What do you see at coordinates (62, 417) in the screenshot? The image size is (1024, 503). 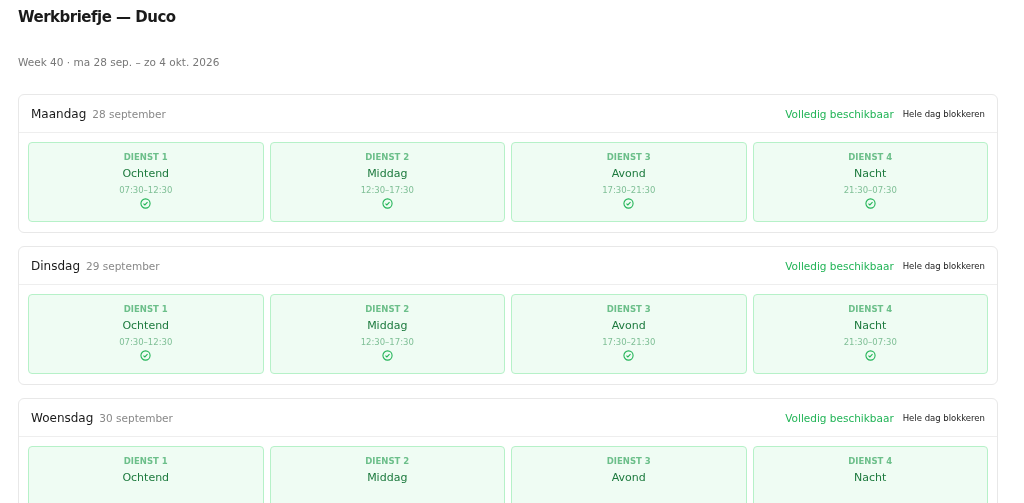 I see `day-name: Woensdag` at bounding box center [62, 417].